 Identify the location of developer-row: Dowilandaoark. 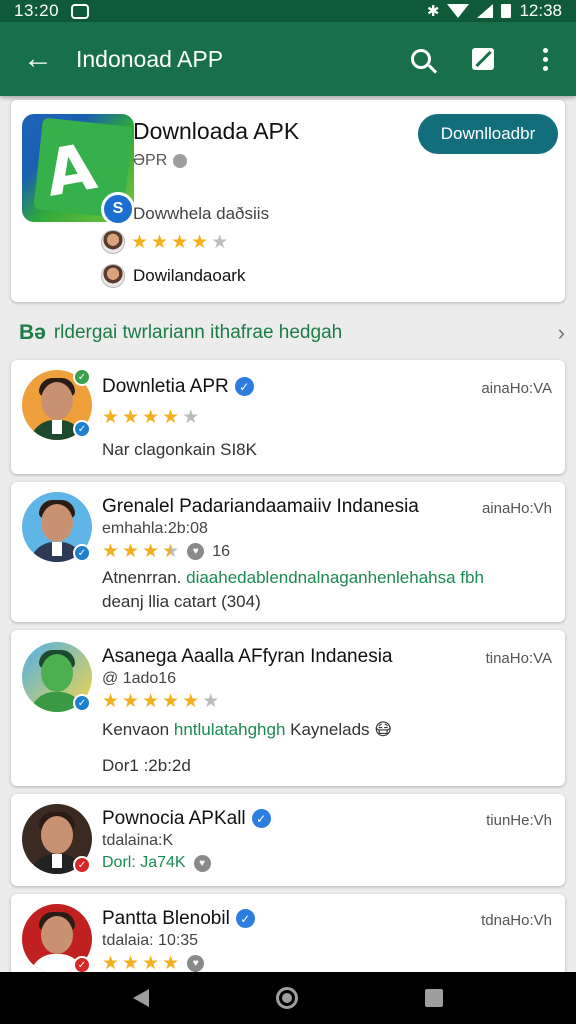
(173, 276).